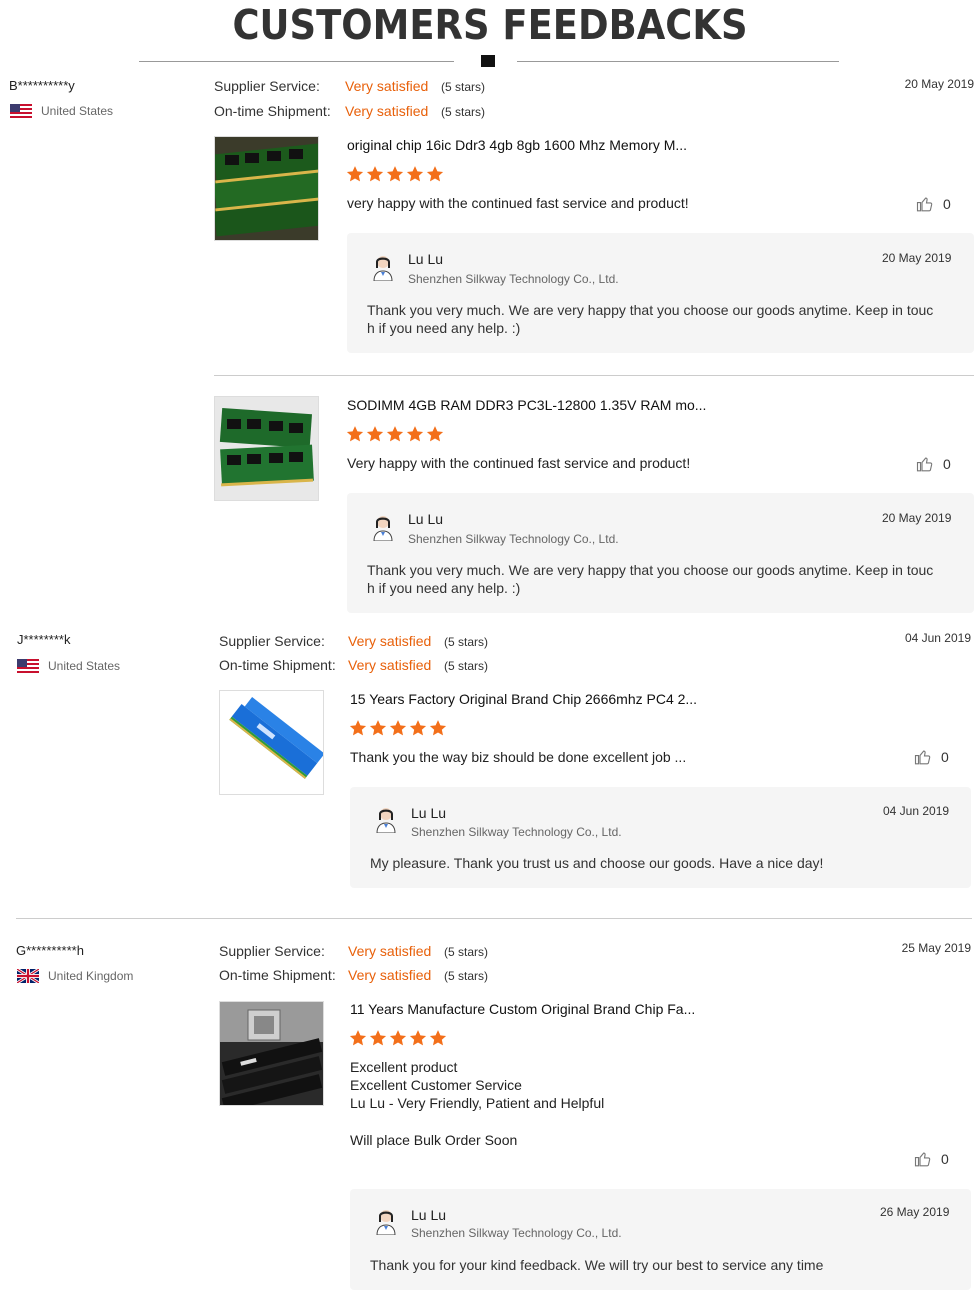  What do you see at coordinates (939, 84) in the screenshot?
I see `review-date: 20 May 2019` at bounding box center [939, 84].